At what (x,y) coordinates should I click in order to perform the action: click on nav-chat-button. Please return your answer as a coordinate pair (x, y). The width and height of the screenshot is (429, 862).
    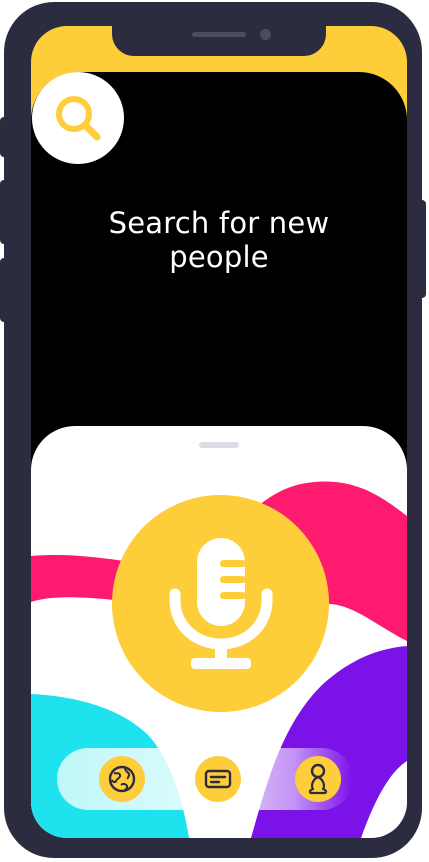
    Looking at the image, I should click on (218, 779).